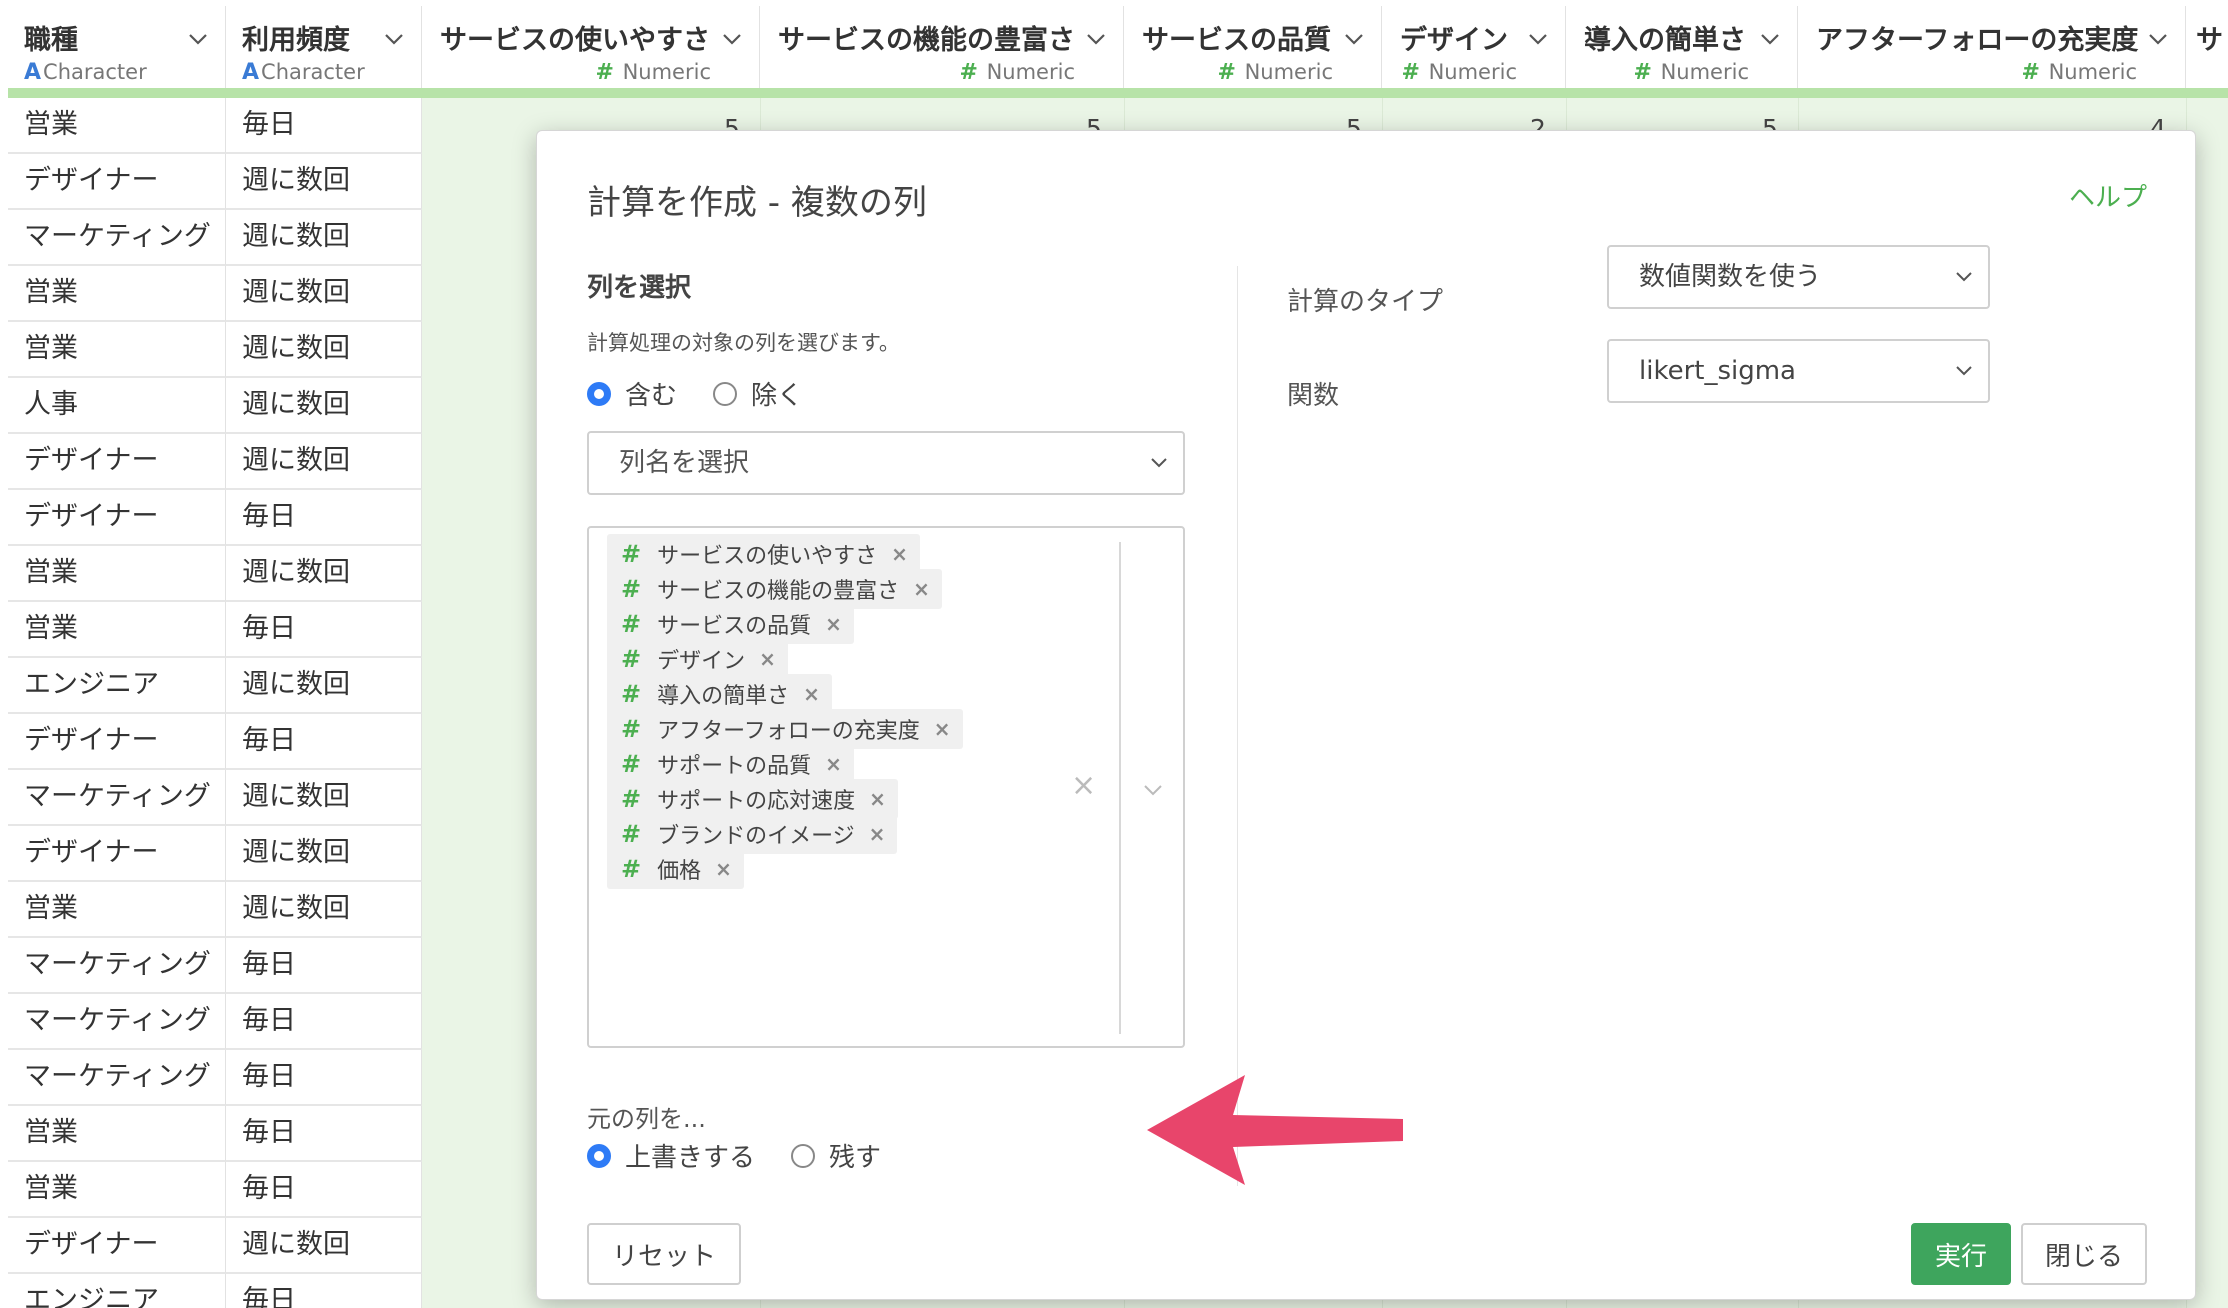 The image size is (2228, 1308). What do you see at coordinates (2084, 1254) in the screenshot?
I see `close-button: 閉じる` at bounding box center [2084, 1254].